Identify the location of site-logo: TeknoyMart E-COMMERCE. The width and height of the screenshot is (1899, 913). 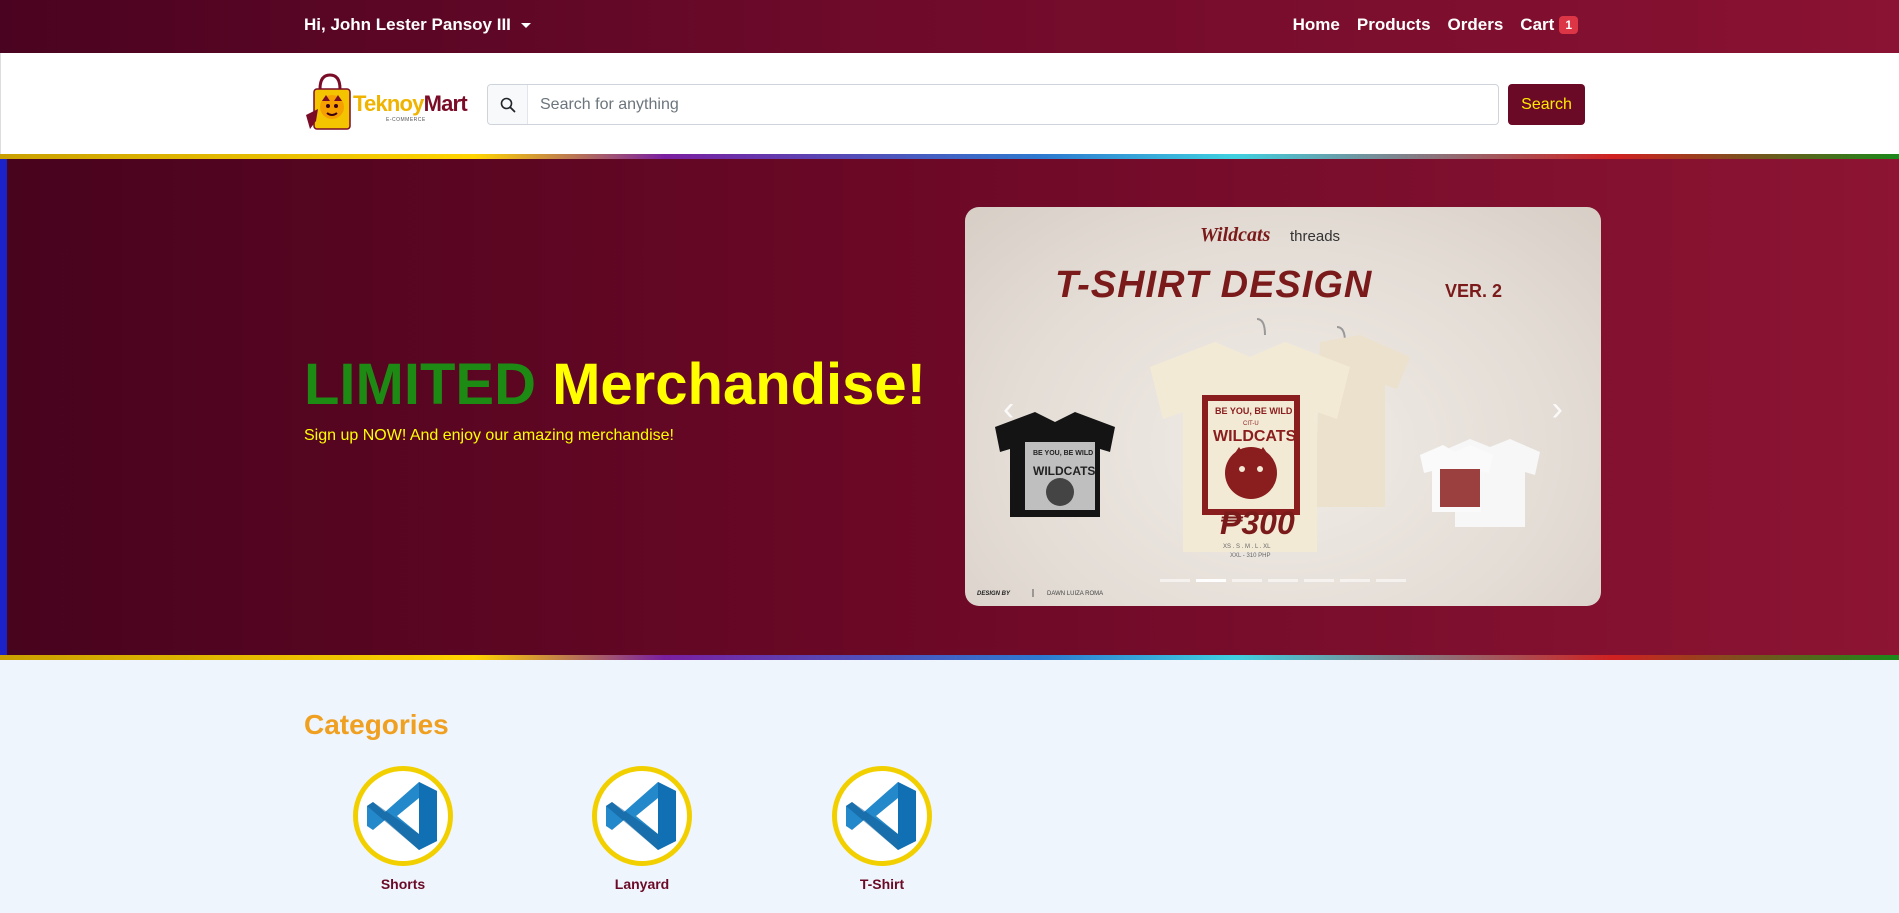
(387, 102).